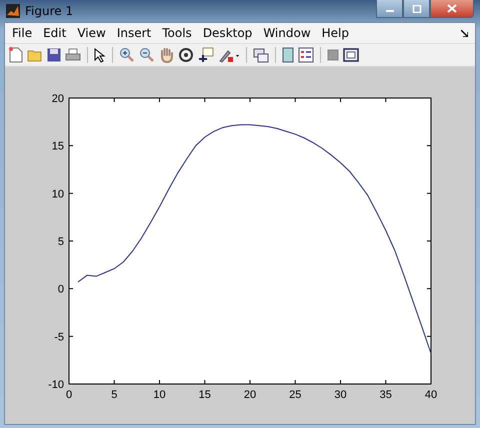 This screenshot has height=428, width=480. Describe the element at coordinates (178, 33) in the screenshot. I see `menu-item: Tools` at that location.